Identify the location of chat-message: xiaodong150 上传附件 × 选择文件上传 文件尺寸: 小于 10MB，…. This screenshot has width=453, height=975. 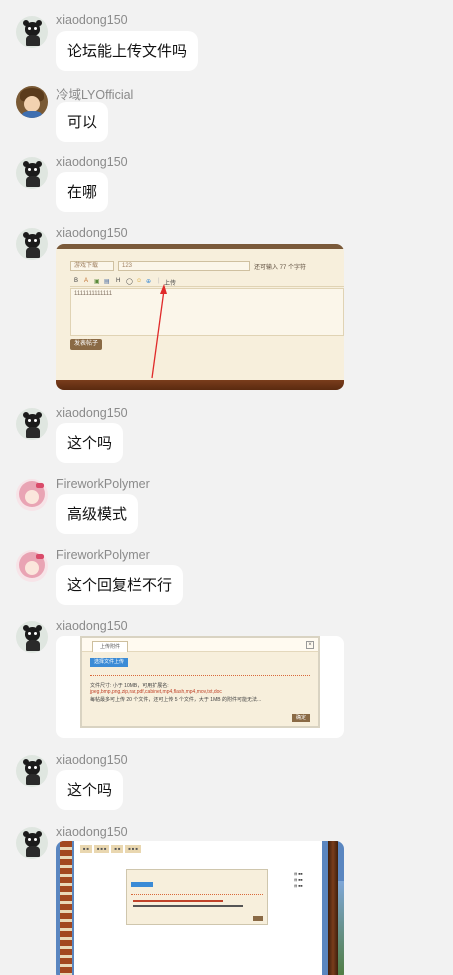
(226, 678).